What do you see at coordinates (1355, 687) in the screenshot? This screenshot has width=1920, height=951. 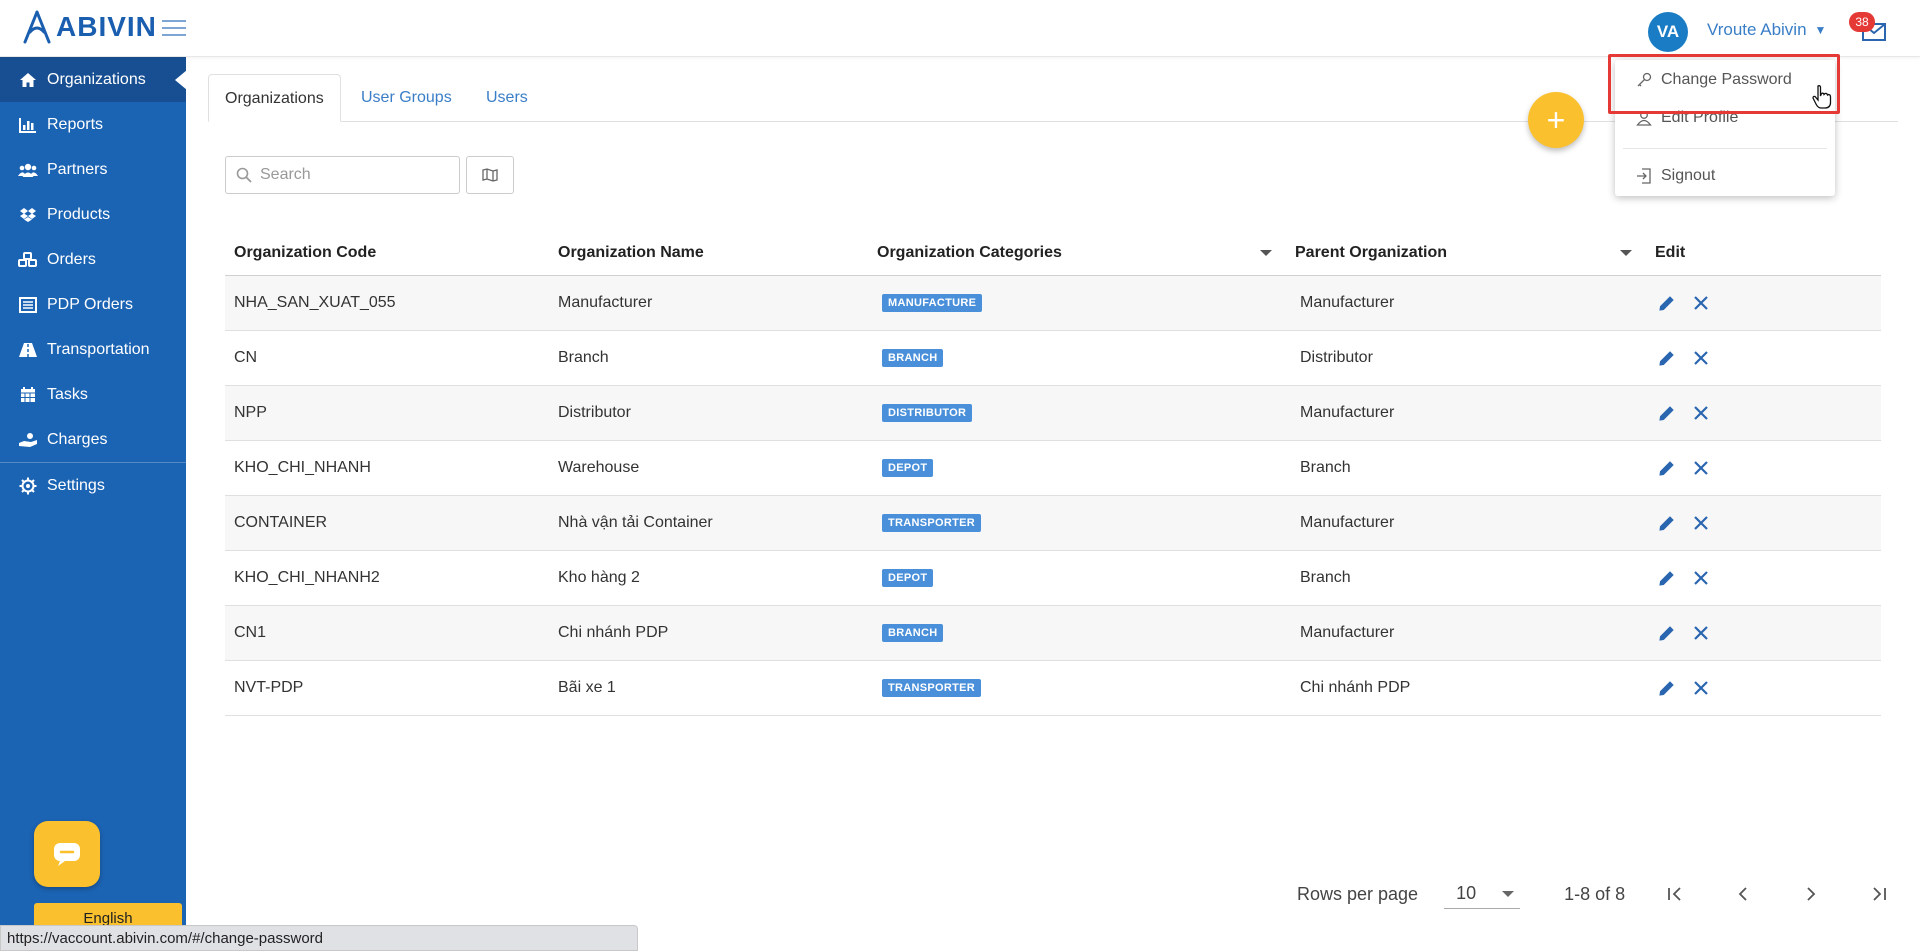 I see `cell-parent-organization: Chi nhánh PDP` at bounding box center [1355, 687].